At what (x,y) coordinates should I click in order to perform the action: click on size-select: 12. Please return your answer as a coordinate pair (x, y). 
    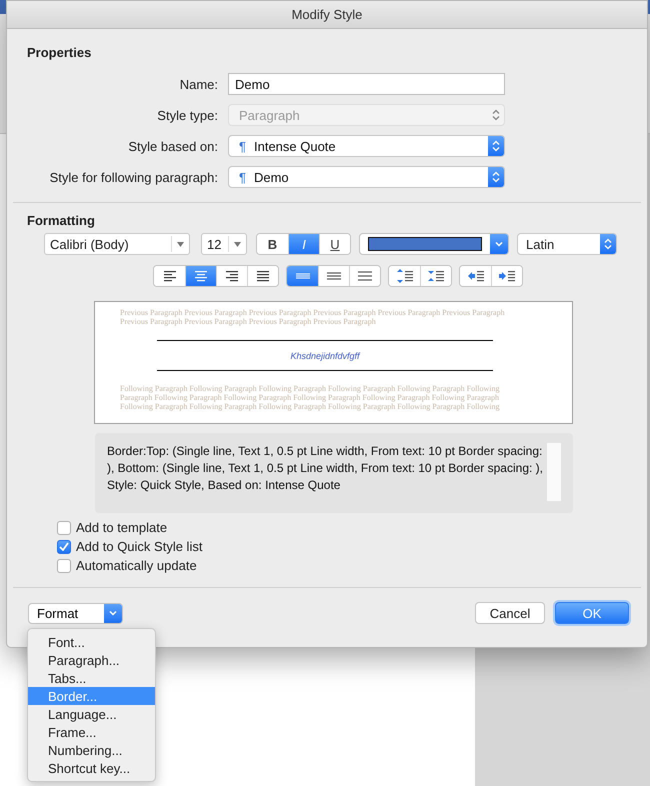
    Looking at the image, I should click on (224, 244).